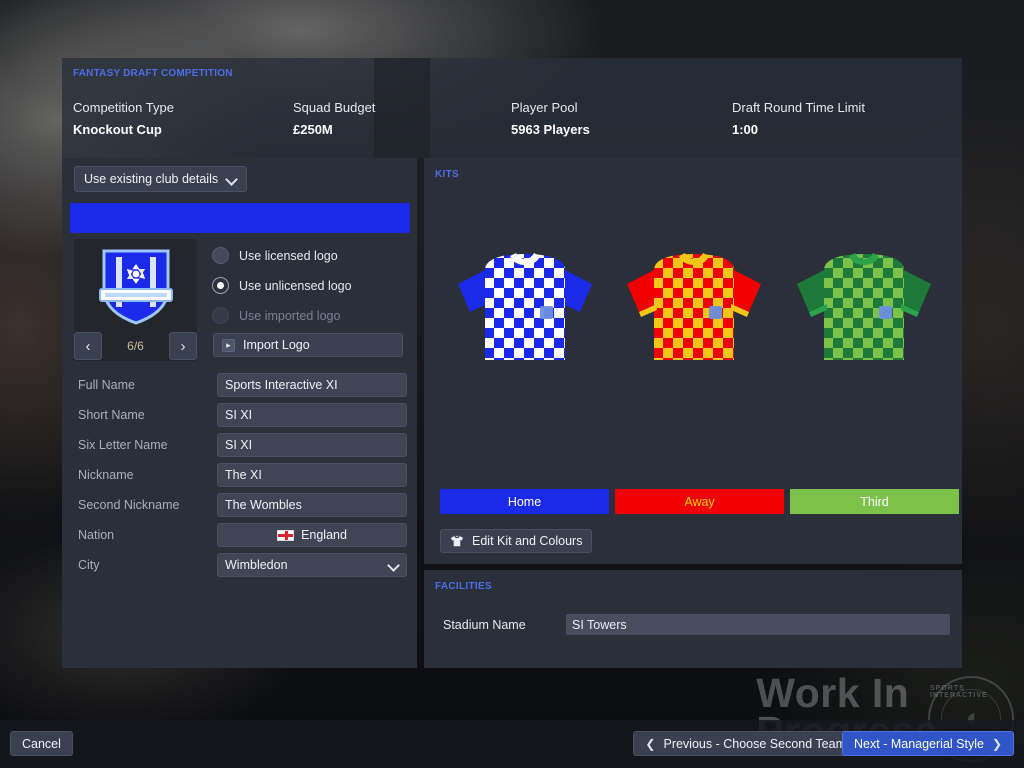 The height and width of the screenshot is (768, 1024). Describe the element at coordinates (228, 345) in the screenshot. I see `arrow-right-icon: ▸` at that location.